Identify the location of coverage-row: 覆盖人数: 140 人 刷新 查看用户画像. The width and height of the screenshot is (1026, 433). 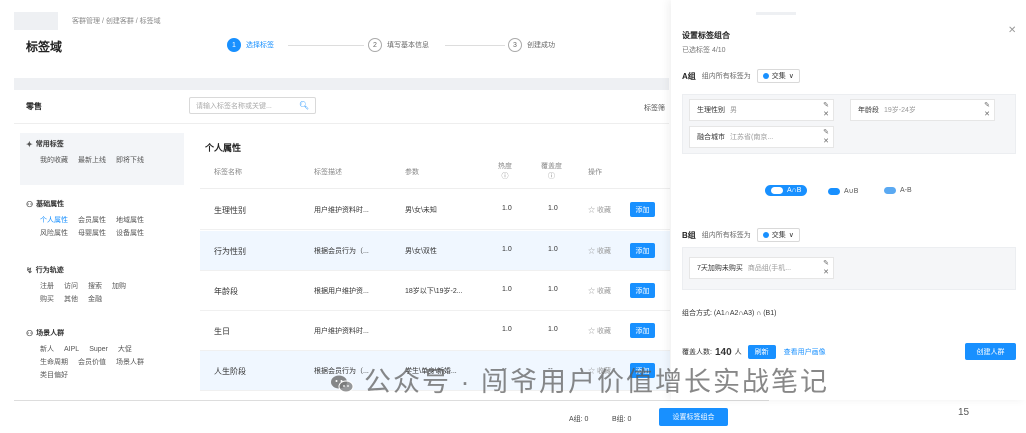
(754, 352).